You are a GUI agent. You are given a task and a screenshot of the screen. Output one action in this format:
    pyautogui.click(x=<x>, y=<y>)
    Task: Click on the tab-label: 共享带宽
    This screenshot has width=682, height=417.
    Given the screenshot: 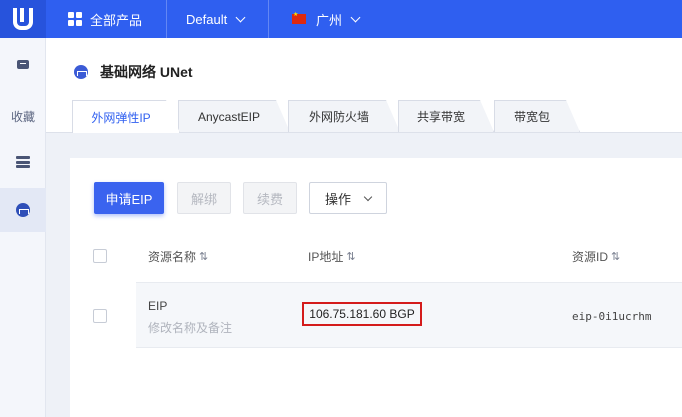 What is the action you would take?
    pyautogui.click(x=440, y=117)
    